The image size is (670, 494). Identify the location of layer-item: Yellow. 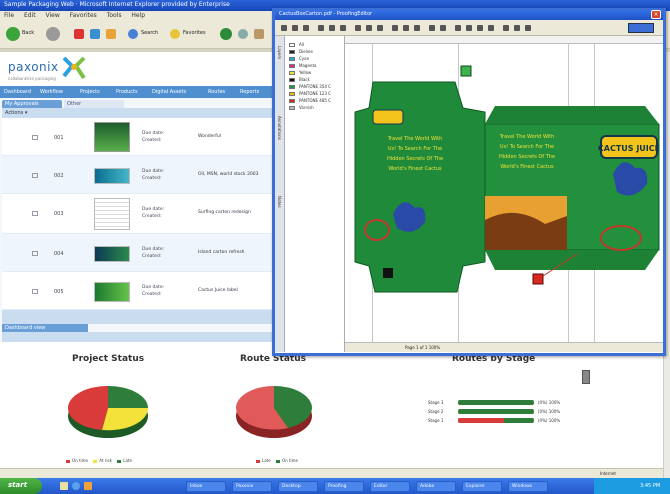
(300, 72).